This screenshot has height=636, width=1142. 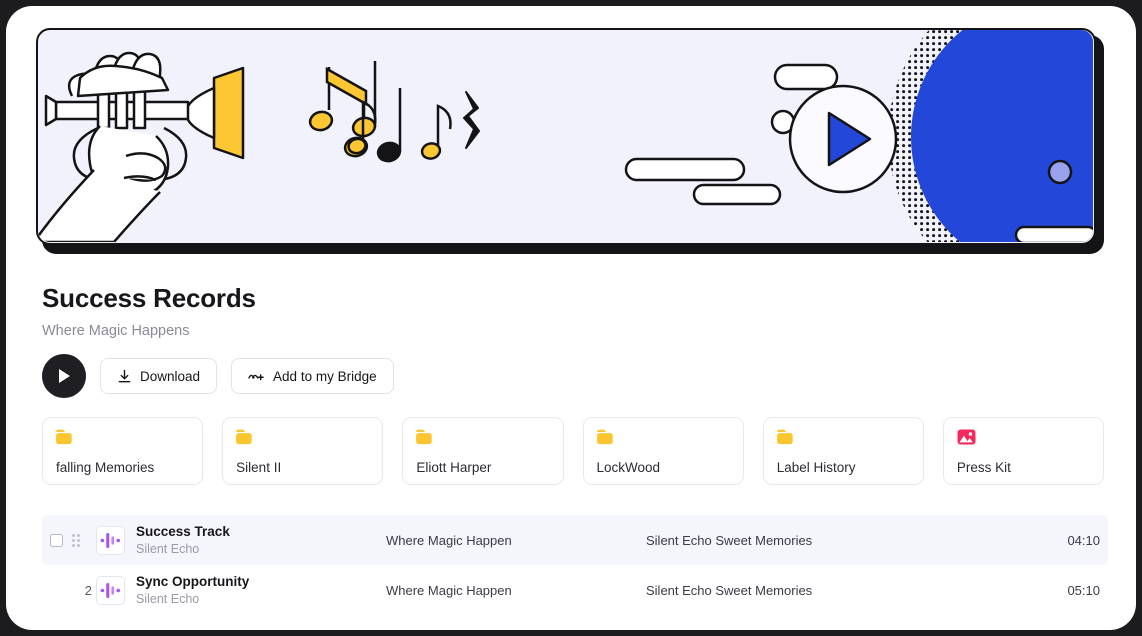 What do you see at coordinates (105, 467) in the screenshot?
I see `folder-label: falling Memories` at bounding box center [105, 467].